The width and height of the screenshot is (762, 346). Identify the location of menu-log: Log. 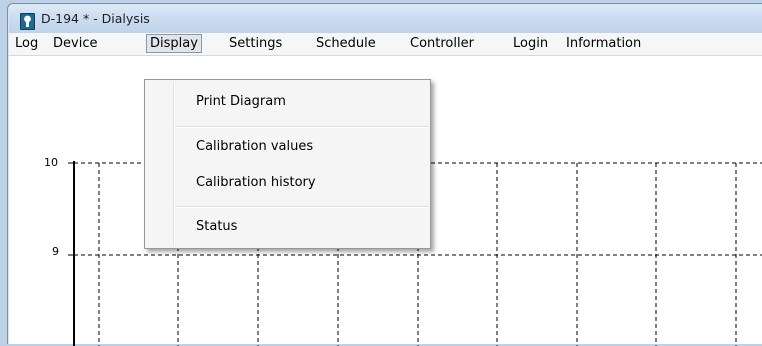
(26, 43).